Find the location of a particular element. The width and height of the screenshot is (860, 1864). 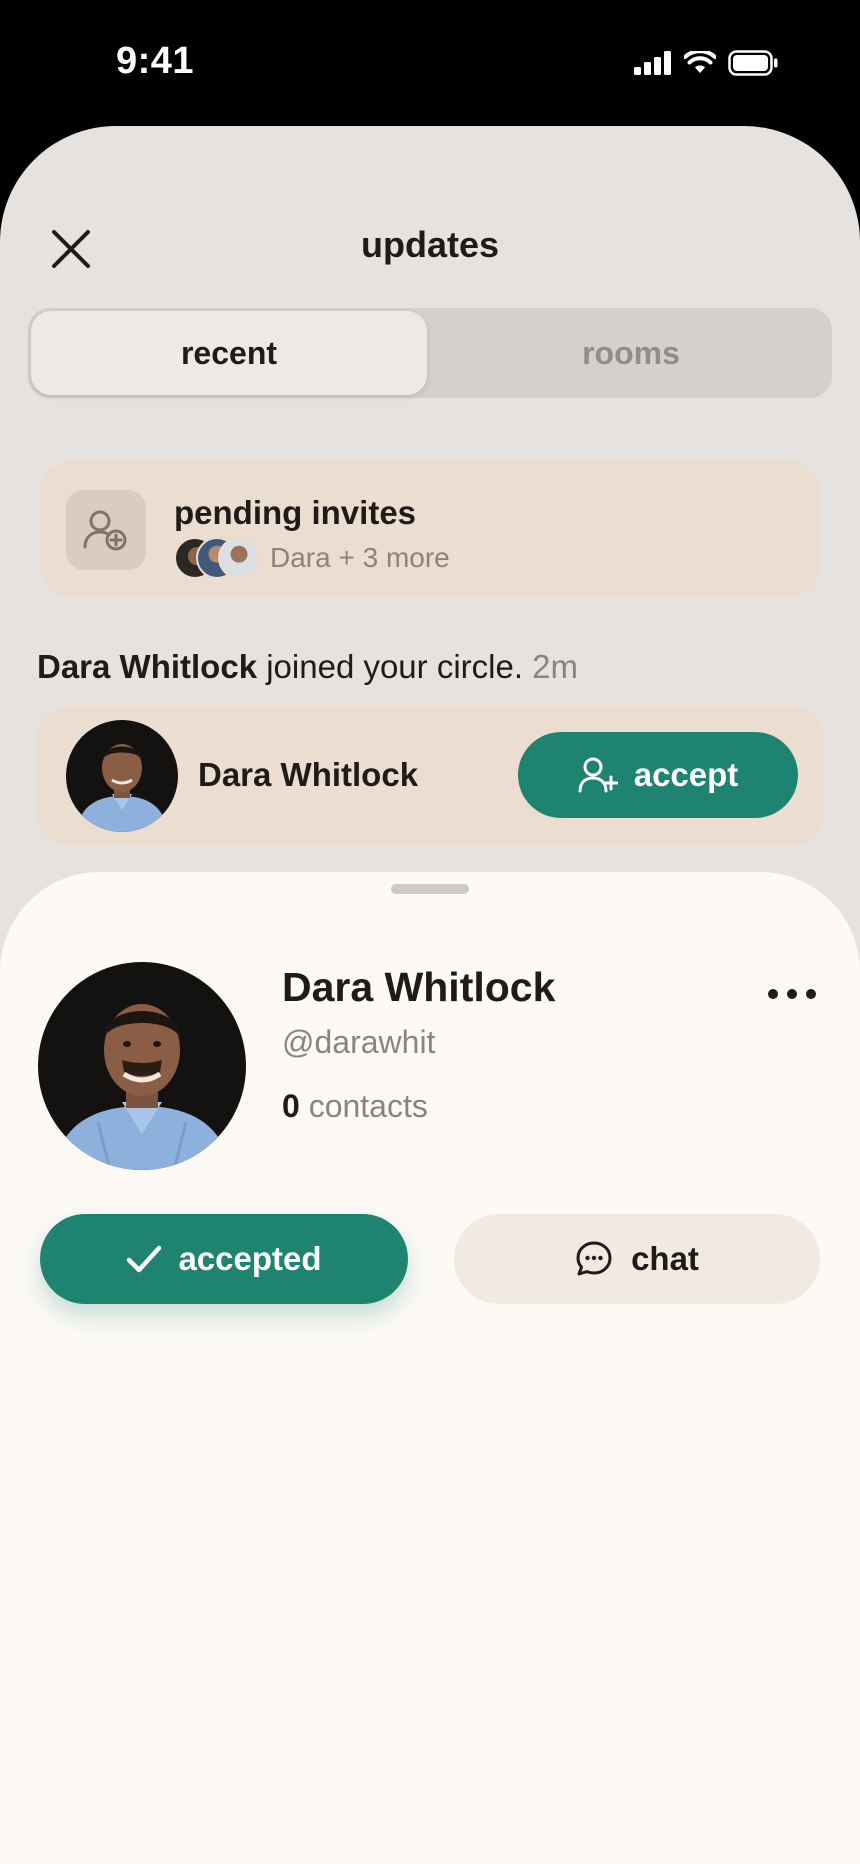

checkmark-icon is located at coordinates (144, 1259).